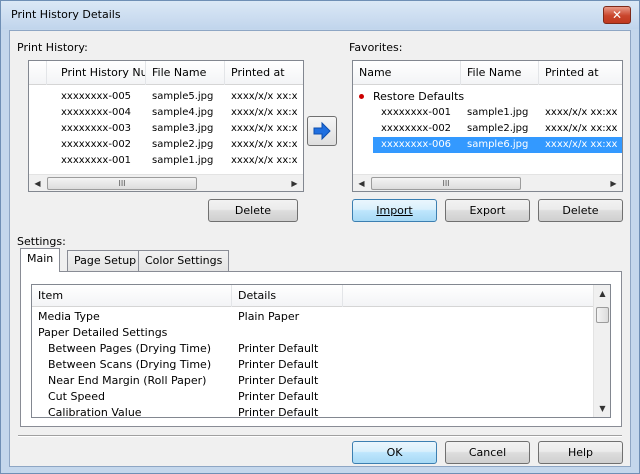  I want to click on column-header-item: Item, so click(132, 296).